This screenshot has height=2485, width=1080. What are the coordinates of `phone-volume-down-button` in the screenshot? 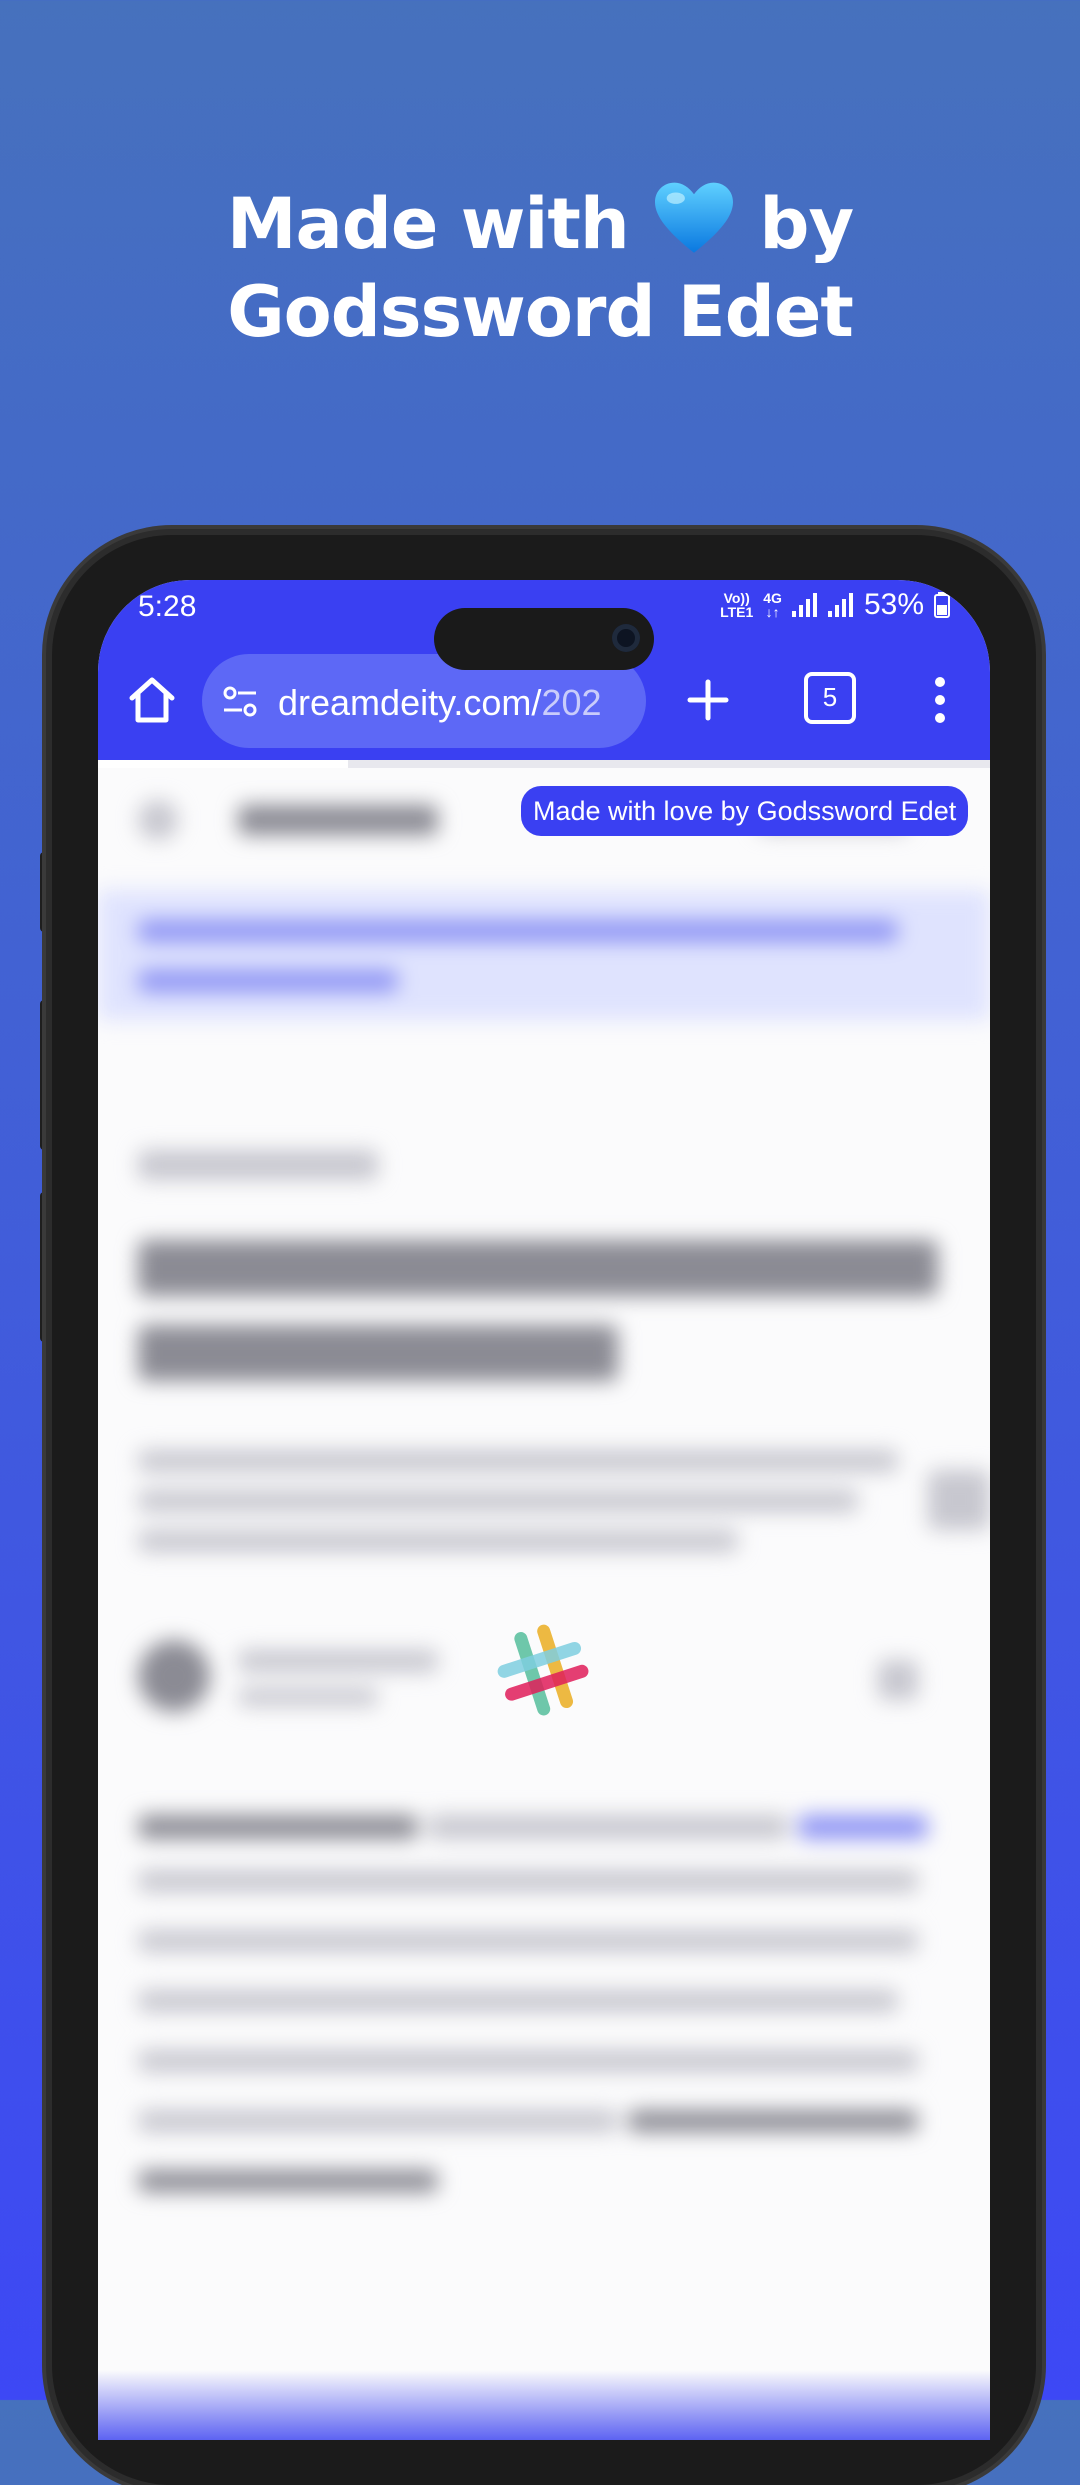 It's located at (45, 1267).